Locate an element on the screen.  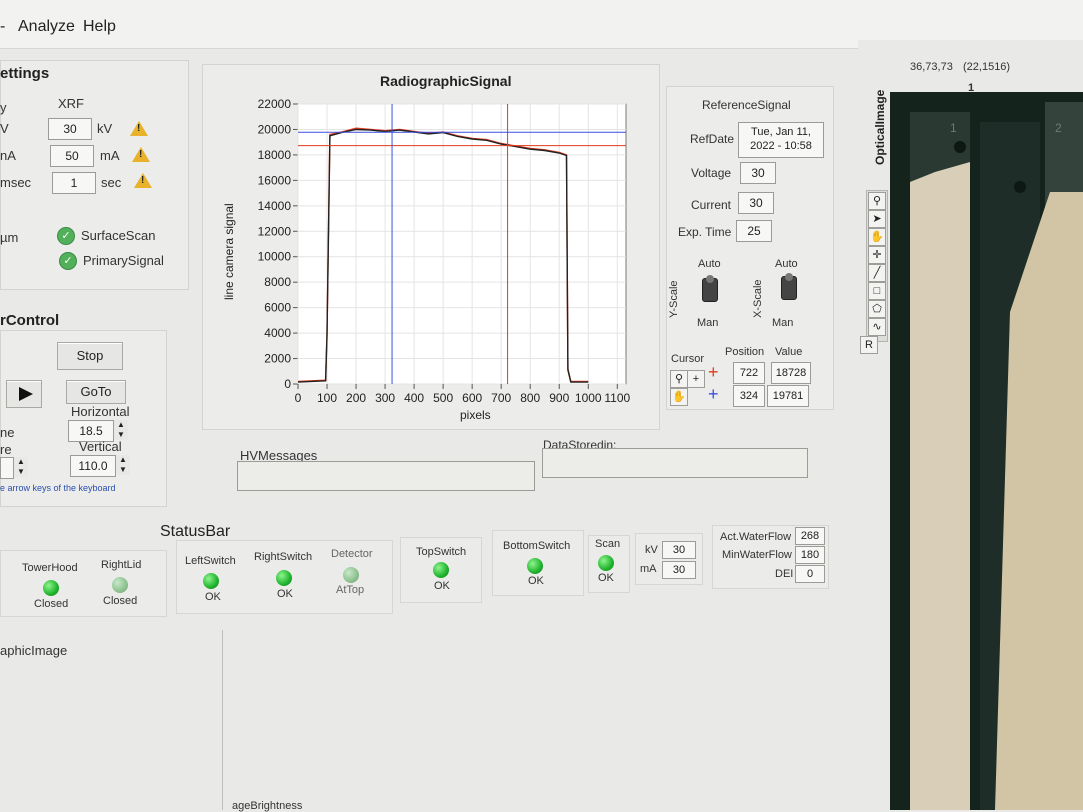
vertical-stepper: ▲ ▼ is located at coordinates (122, 465).